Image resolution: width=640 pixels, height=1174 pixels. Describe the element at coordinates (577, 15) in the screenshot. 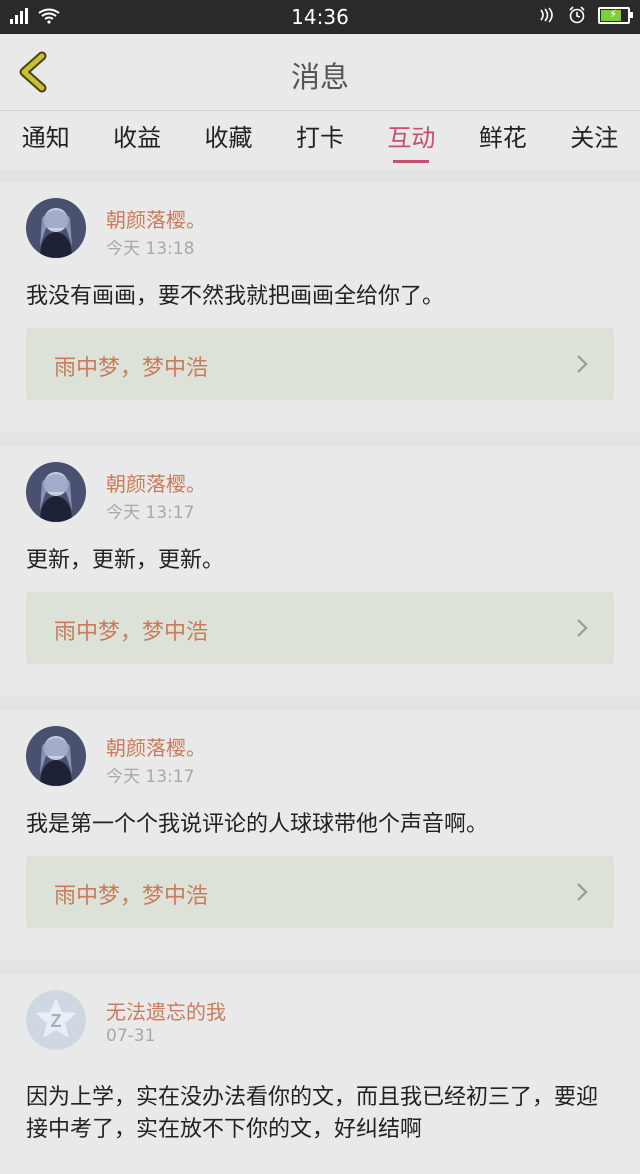

I see `alarm-icon` at that location.